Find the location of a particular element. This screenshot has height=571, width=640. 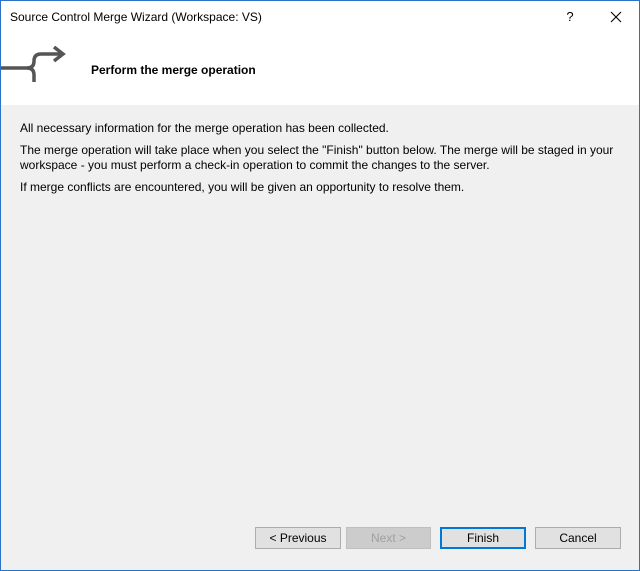

close-icon is located at coordinates (616, 16).